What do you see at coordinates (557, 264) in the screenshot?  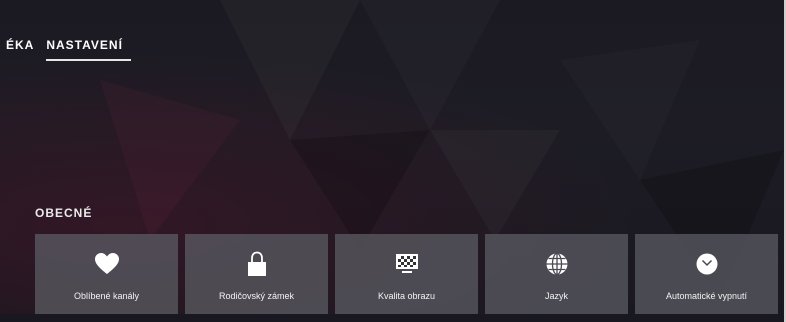 I see `globe-icon` at bounding box center [557, 264].